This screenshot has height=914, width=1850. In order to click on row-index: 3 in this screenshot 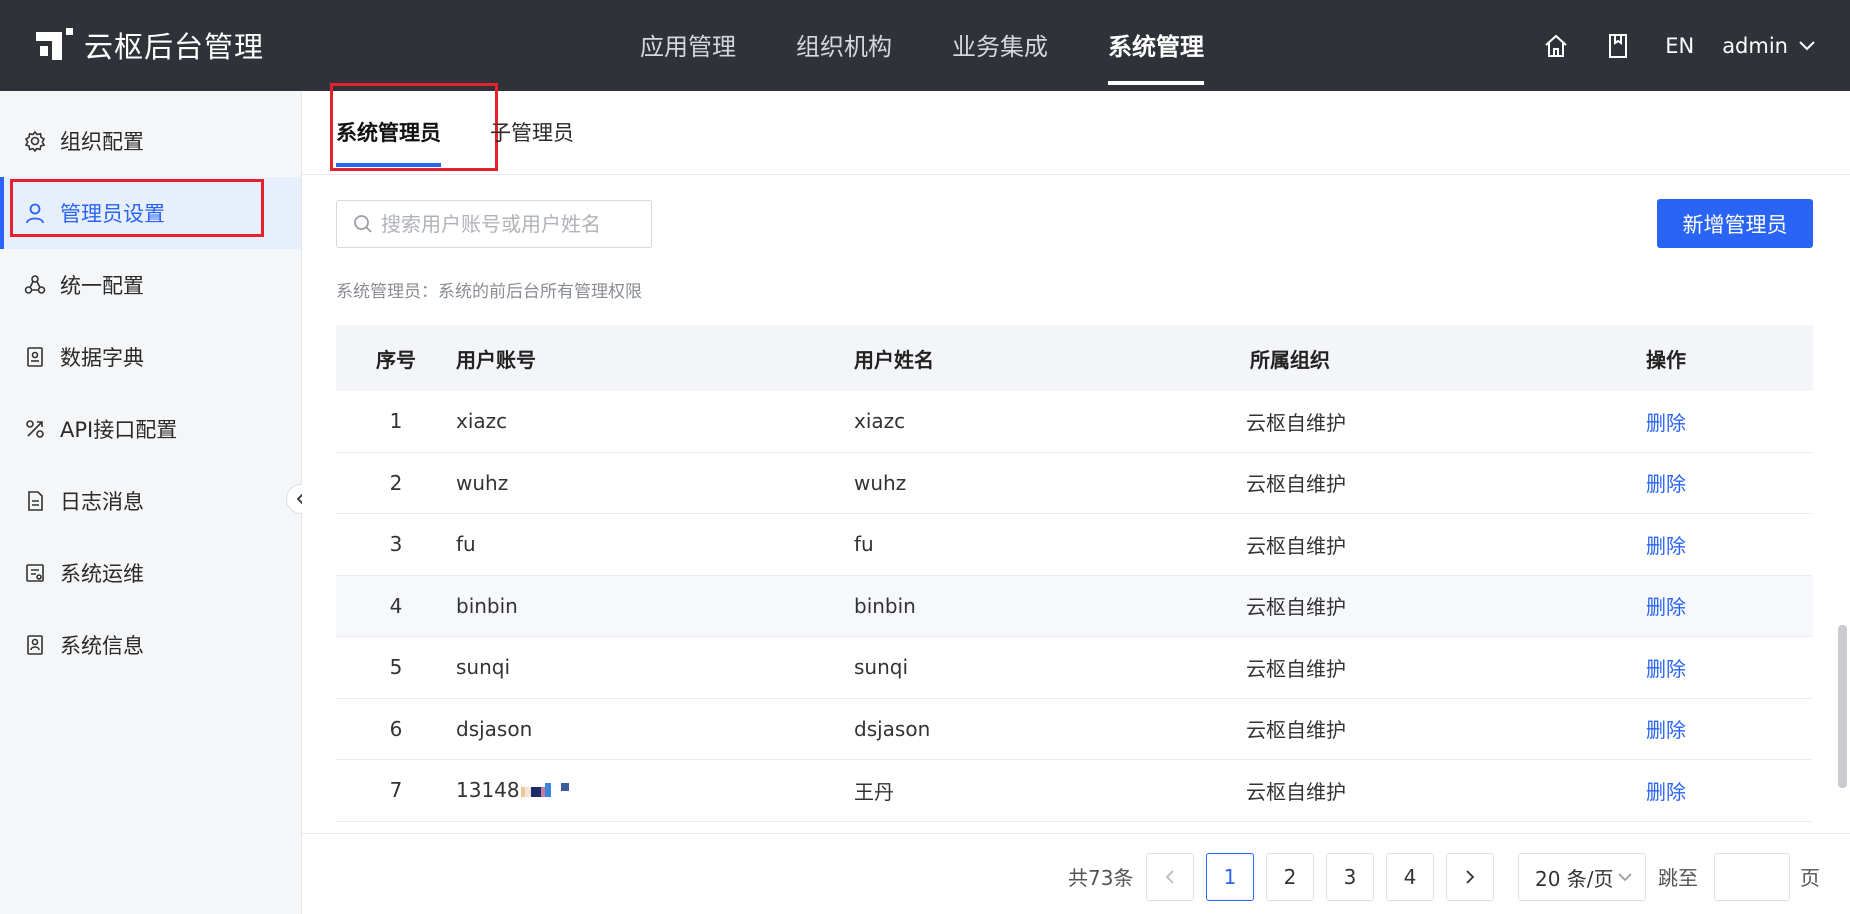, I will do `click(396, 544)`.